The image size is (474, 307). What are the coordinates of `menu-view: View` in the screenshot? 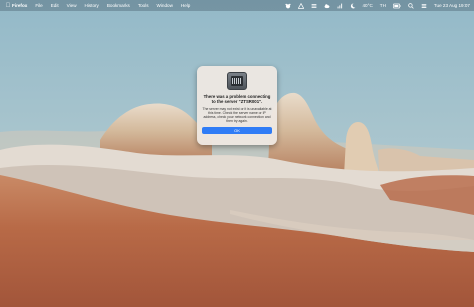 It's located at (72, 5).